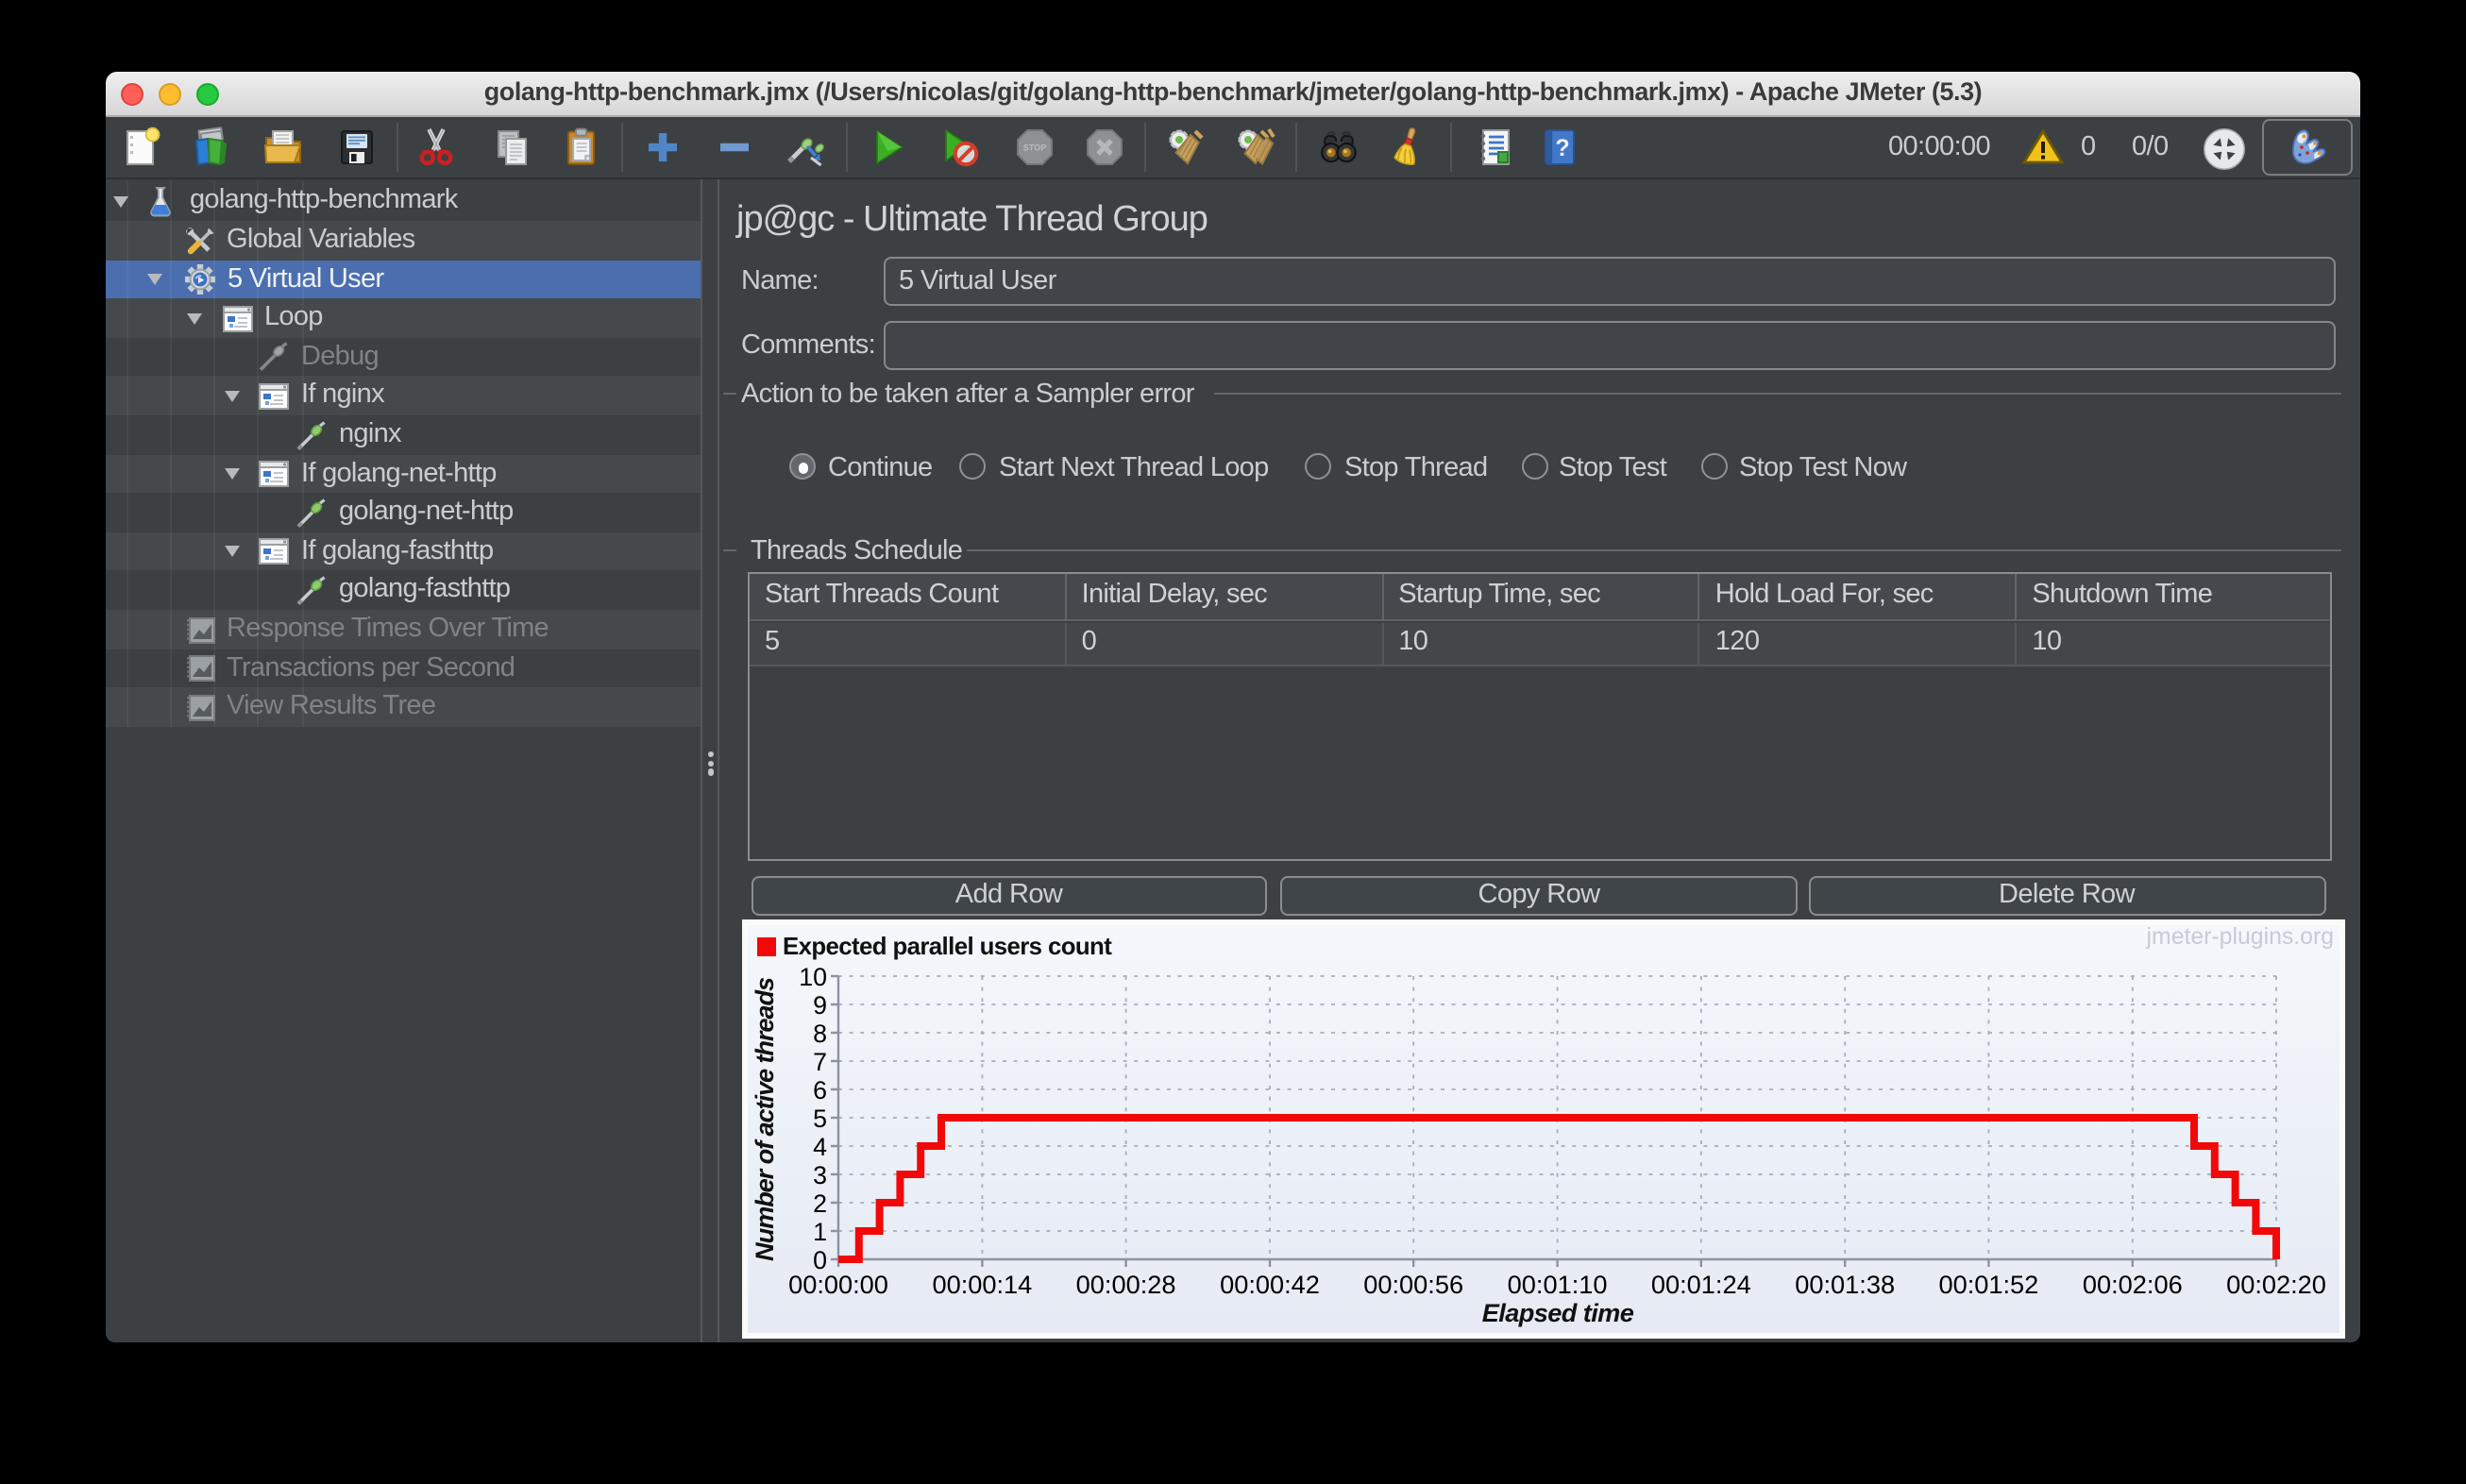  Describe the element at coordinates (820, 1119) in the screenshot. I see `svg-text: 5` at that location.